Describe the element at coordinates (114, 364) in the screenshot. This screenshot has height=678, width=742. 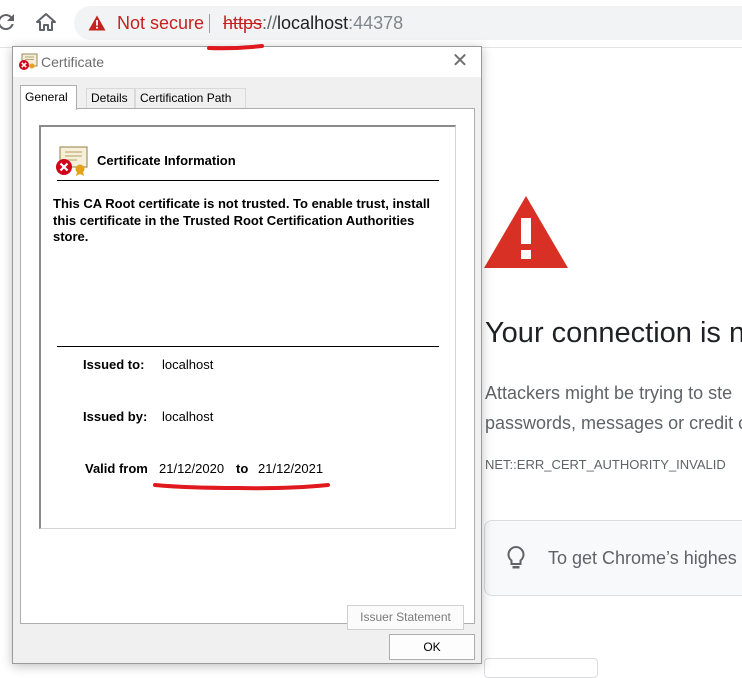
I see `issued-to-label: Issued to:` at that location.